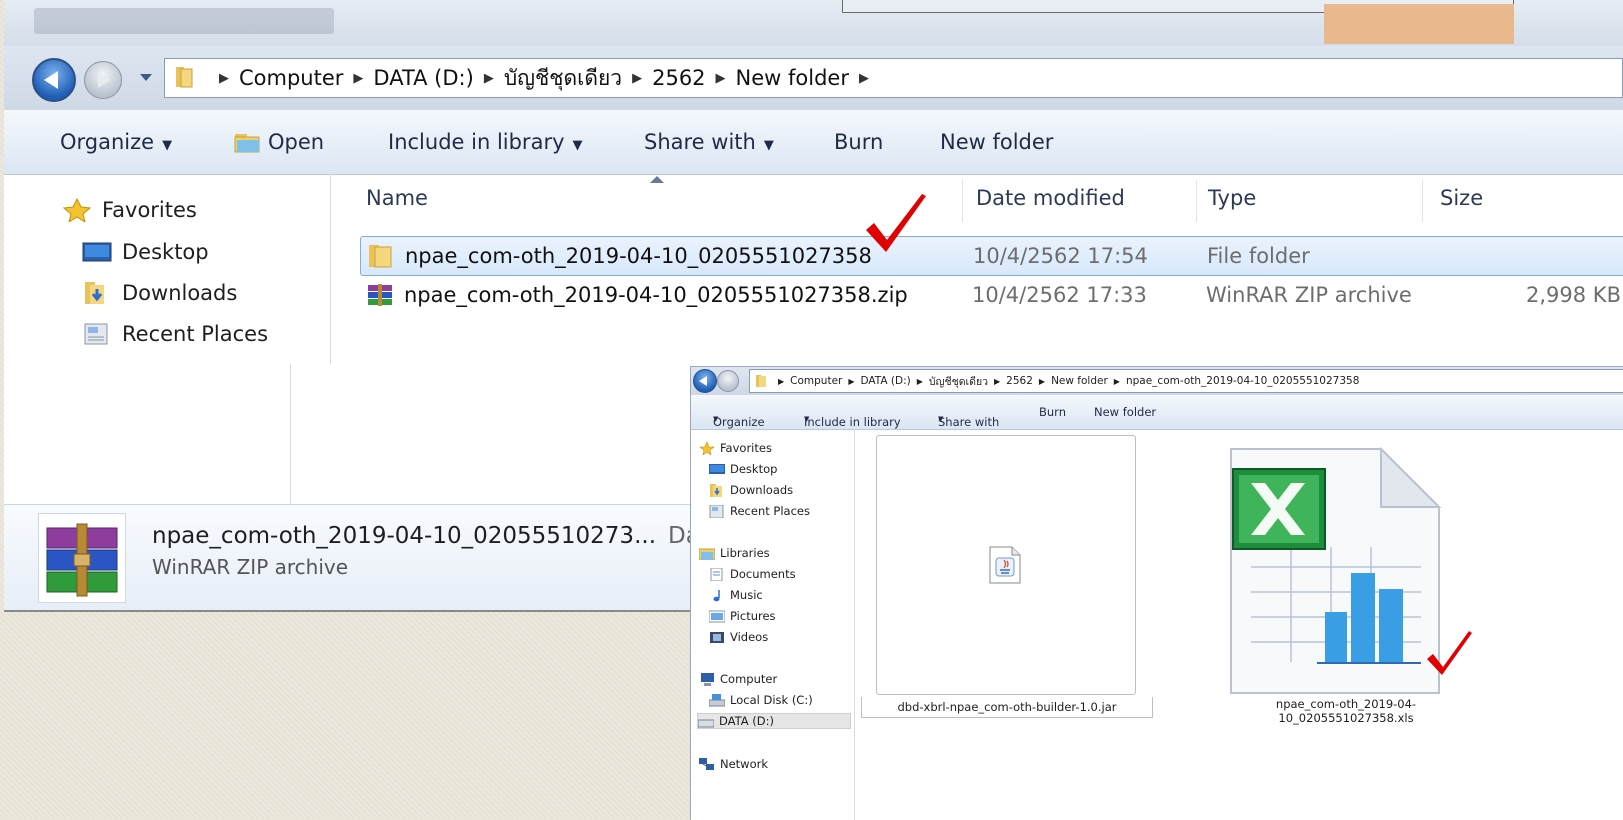 This screenshot has width=1623, height=820. What do you see at coordinates (1232, 198) in the screenshot?
I see `column-header-type: Type` at bounding box center [1232, 198].